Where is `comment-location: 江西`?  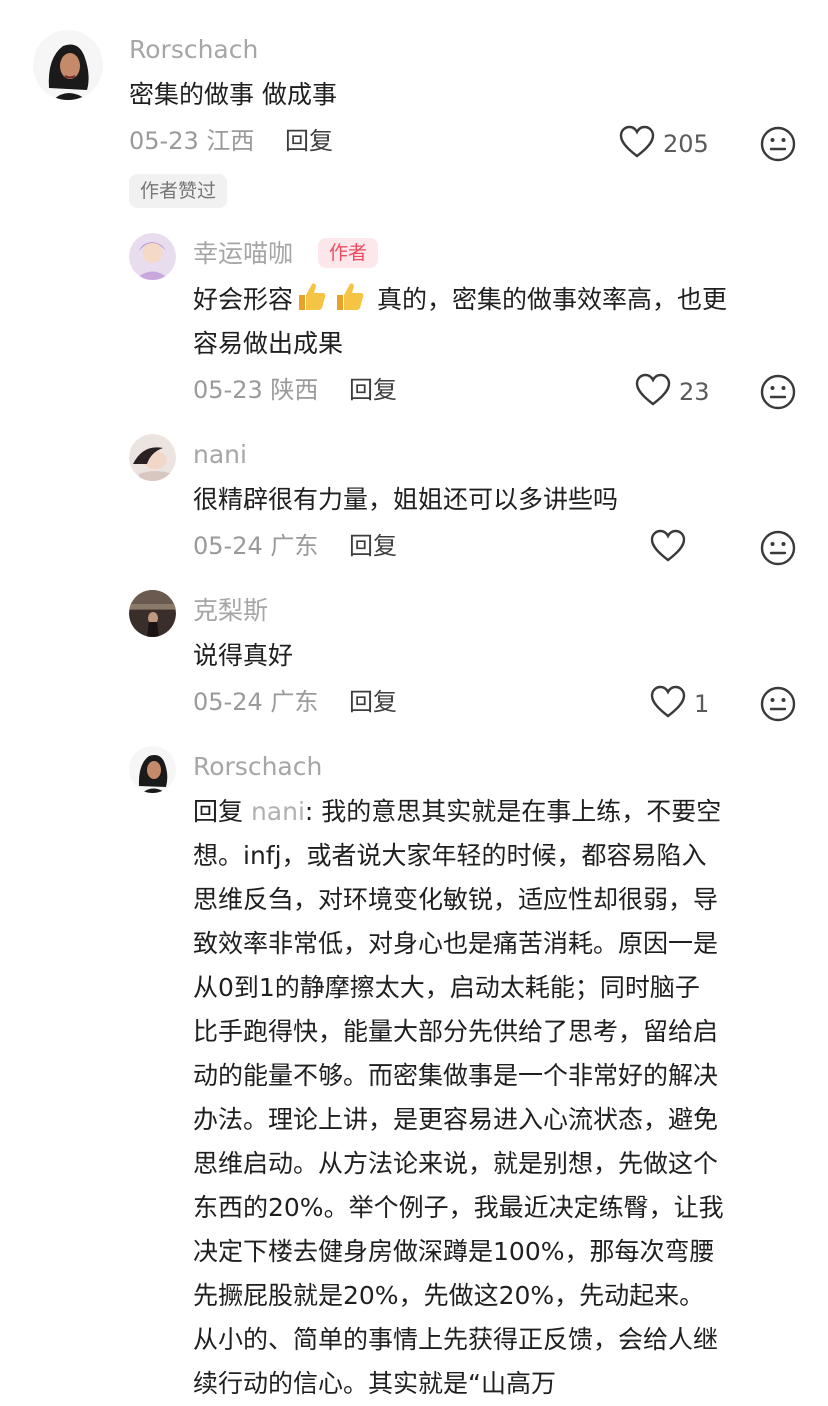 comment-location: 江西 is located at coordinates (230, 141).